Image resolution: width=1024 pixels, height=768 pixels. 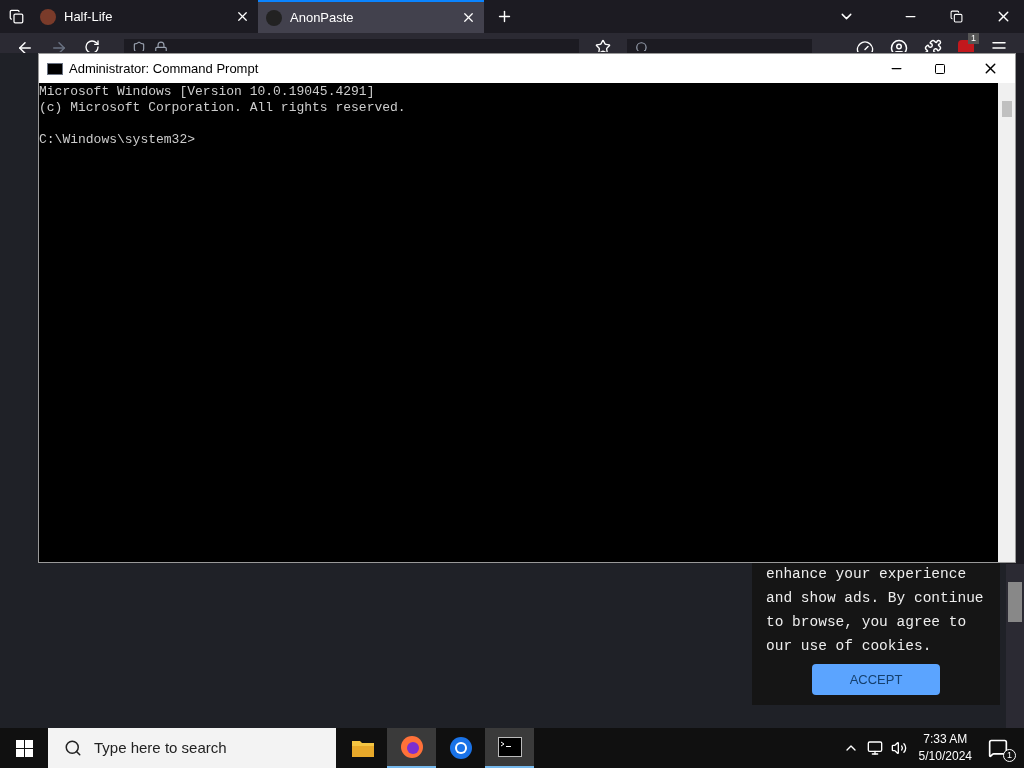 What do you see at coordinates (161, 46) in the screenshot?
I see `lock-icon` at bounding box center [161, 46].